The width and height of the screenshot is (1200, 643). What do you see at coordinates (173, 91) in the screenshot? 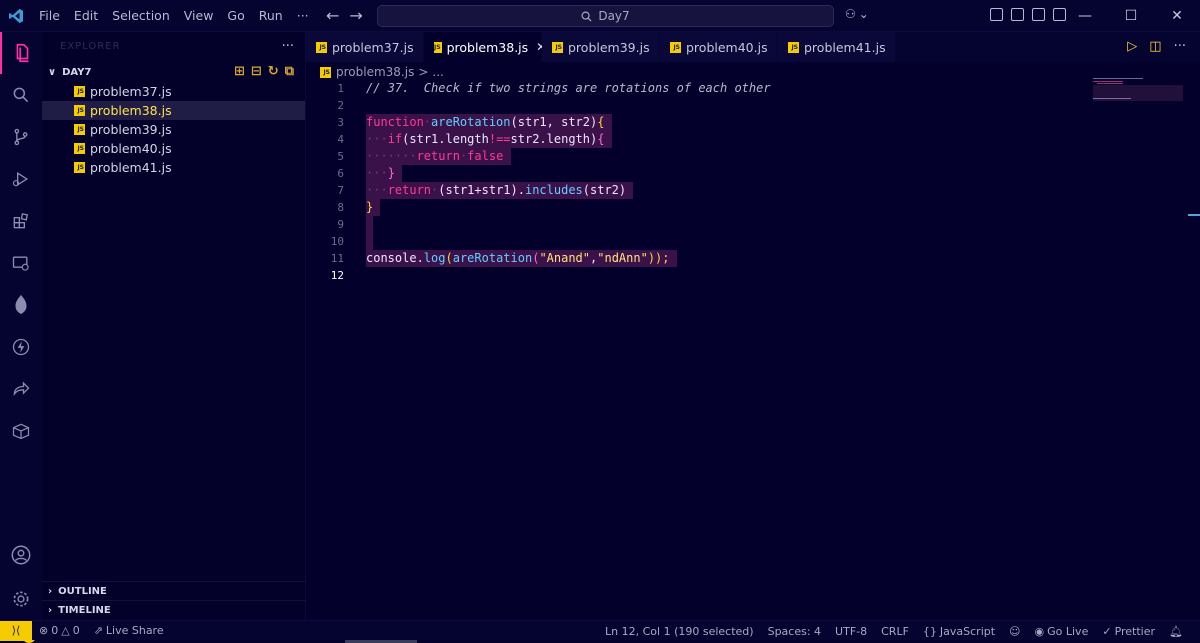
I see `file-item-problem37: JS problem37.js` at bounding box center [173, 91].